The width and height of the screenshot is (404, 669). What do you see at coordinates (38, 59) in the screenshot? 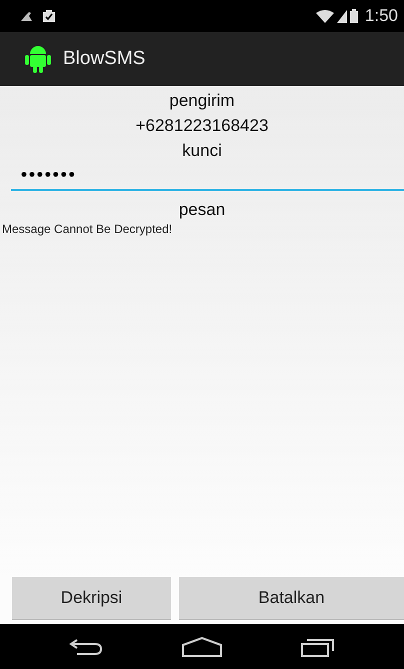
I see `android-robot-icon` at bounding box center [38, 59].